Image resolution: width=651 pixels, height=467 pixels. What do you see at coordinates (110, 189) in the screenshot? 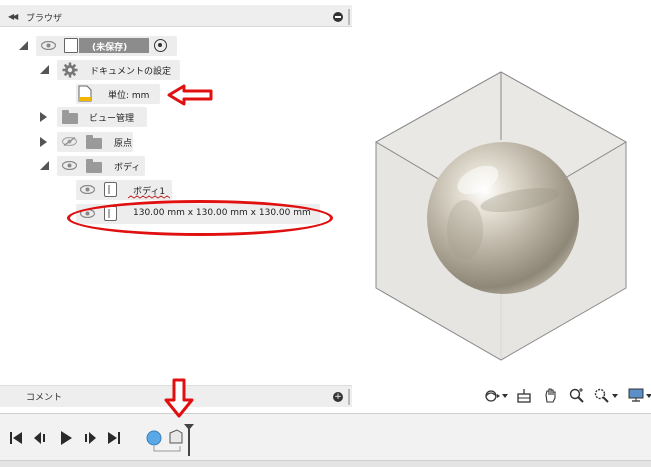
I see `body-icon` at bounding box center [110, 189].